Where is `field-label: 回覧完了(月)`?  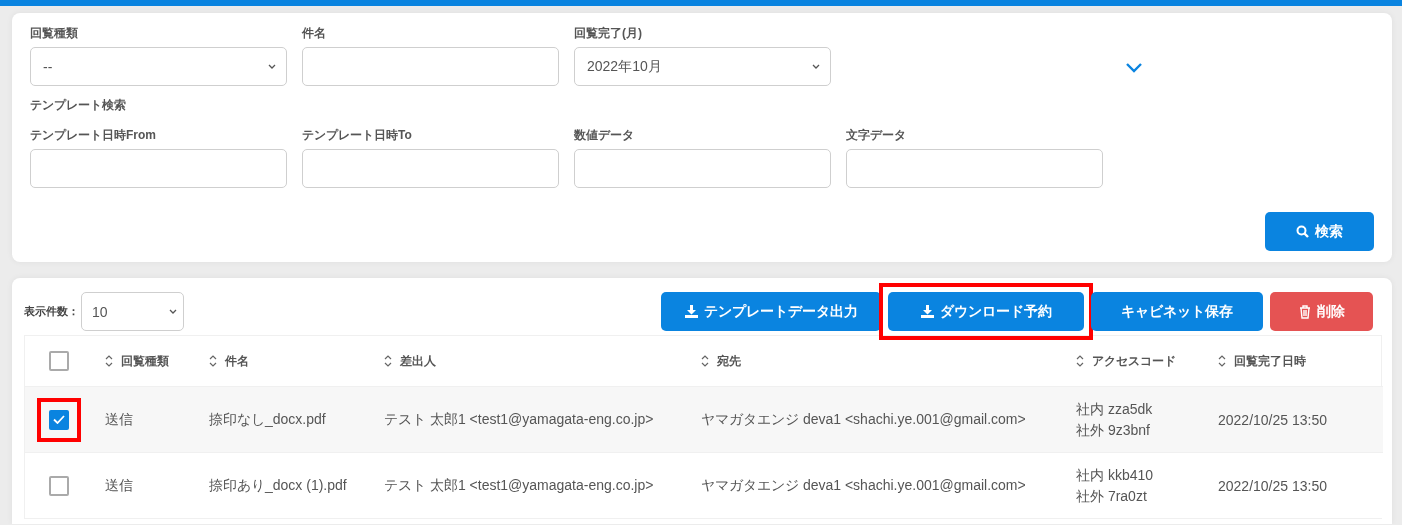
field-label: 回覧完了(月) is located at coordinates (608, 33).